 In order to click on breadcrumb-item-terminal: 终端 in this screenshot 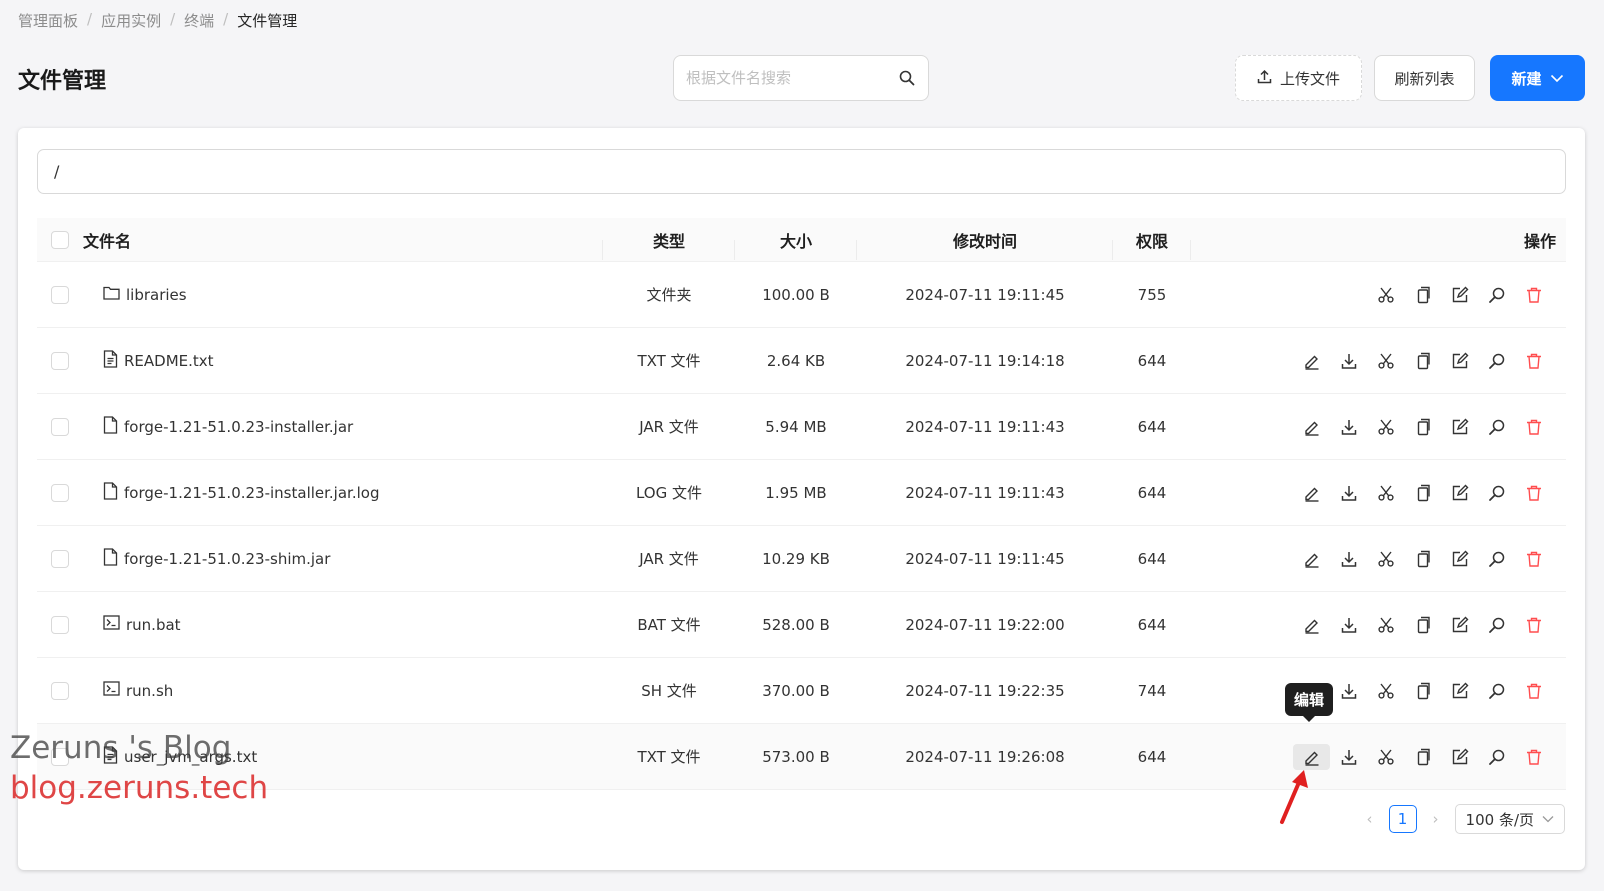, I will do `click(199, 20)`.